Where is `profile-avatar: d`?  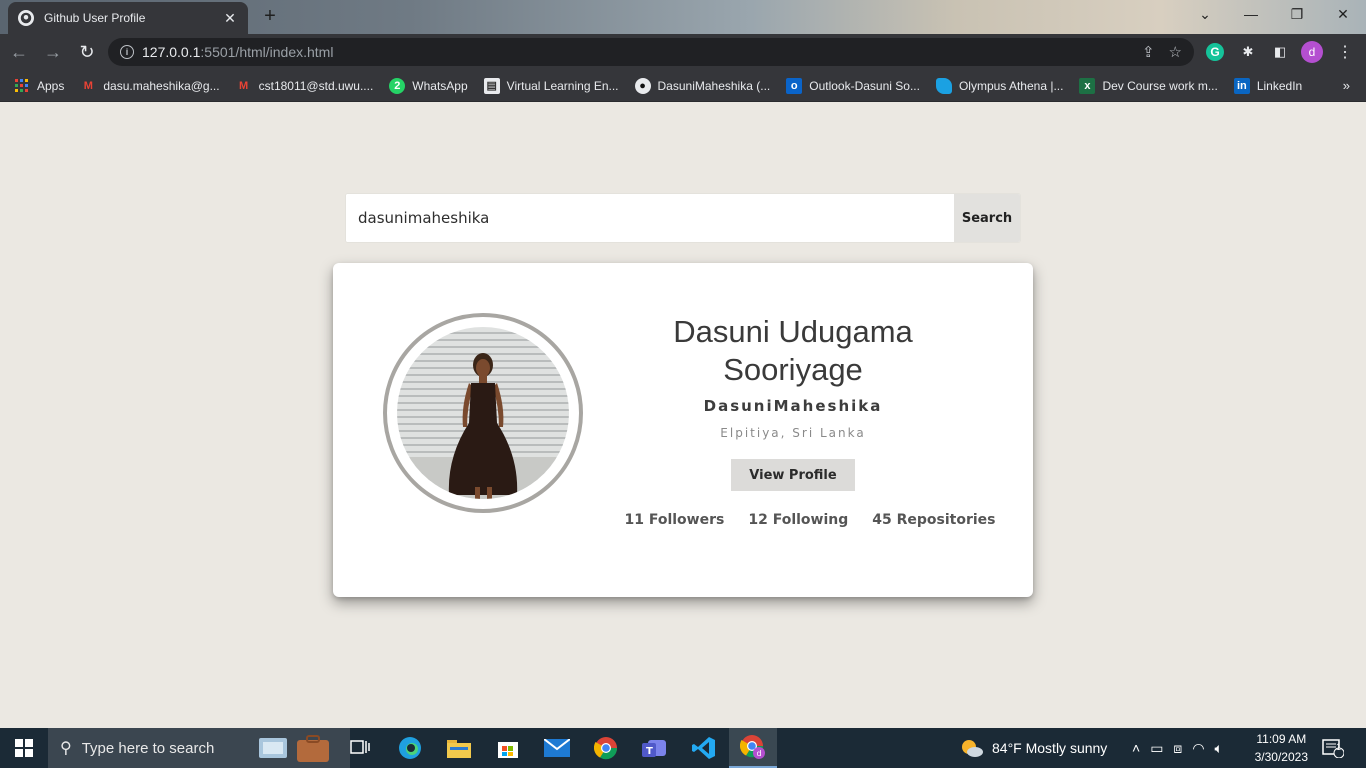
profile-avatar: d is located at coordinates (1312, 52).